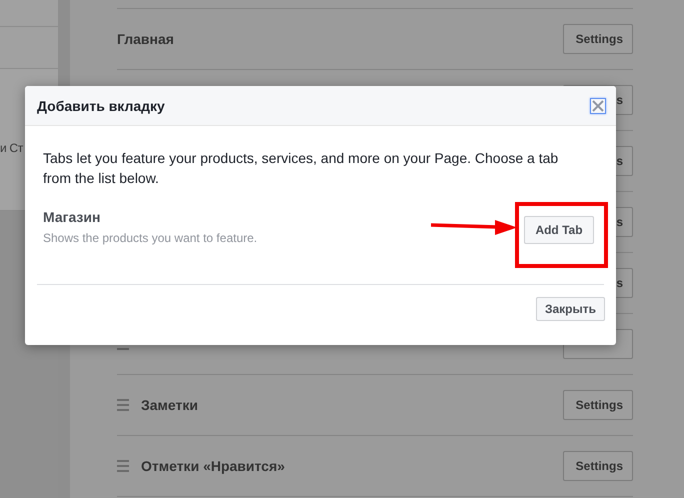 The image size is (684, 498). Describe the element at coordinates (101, 106) in the screenshot. I see `dialog-title: Добавить вкладку` at that location.